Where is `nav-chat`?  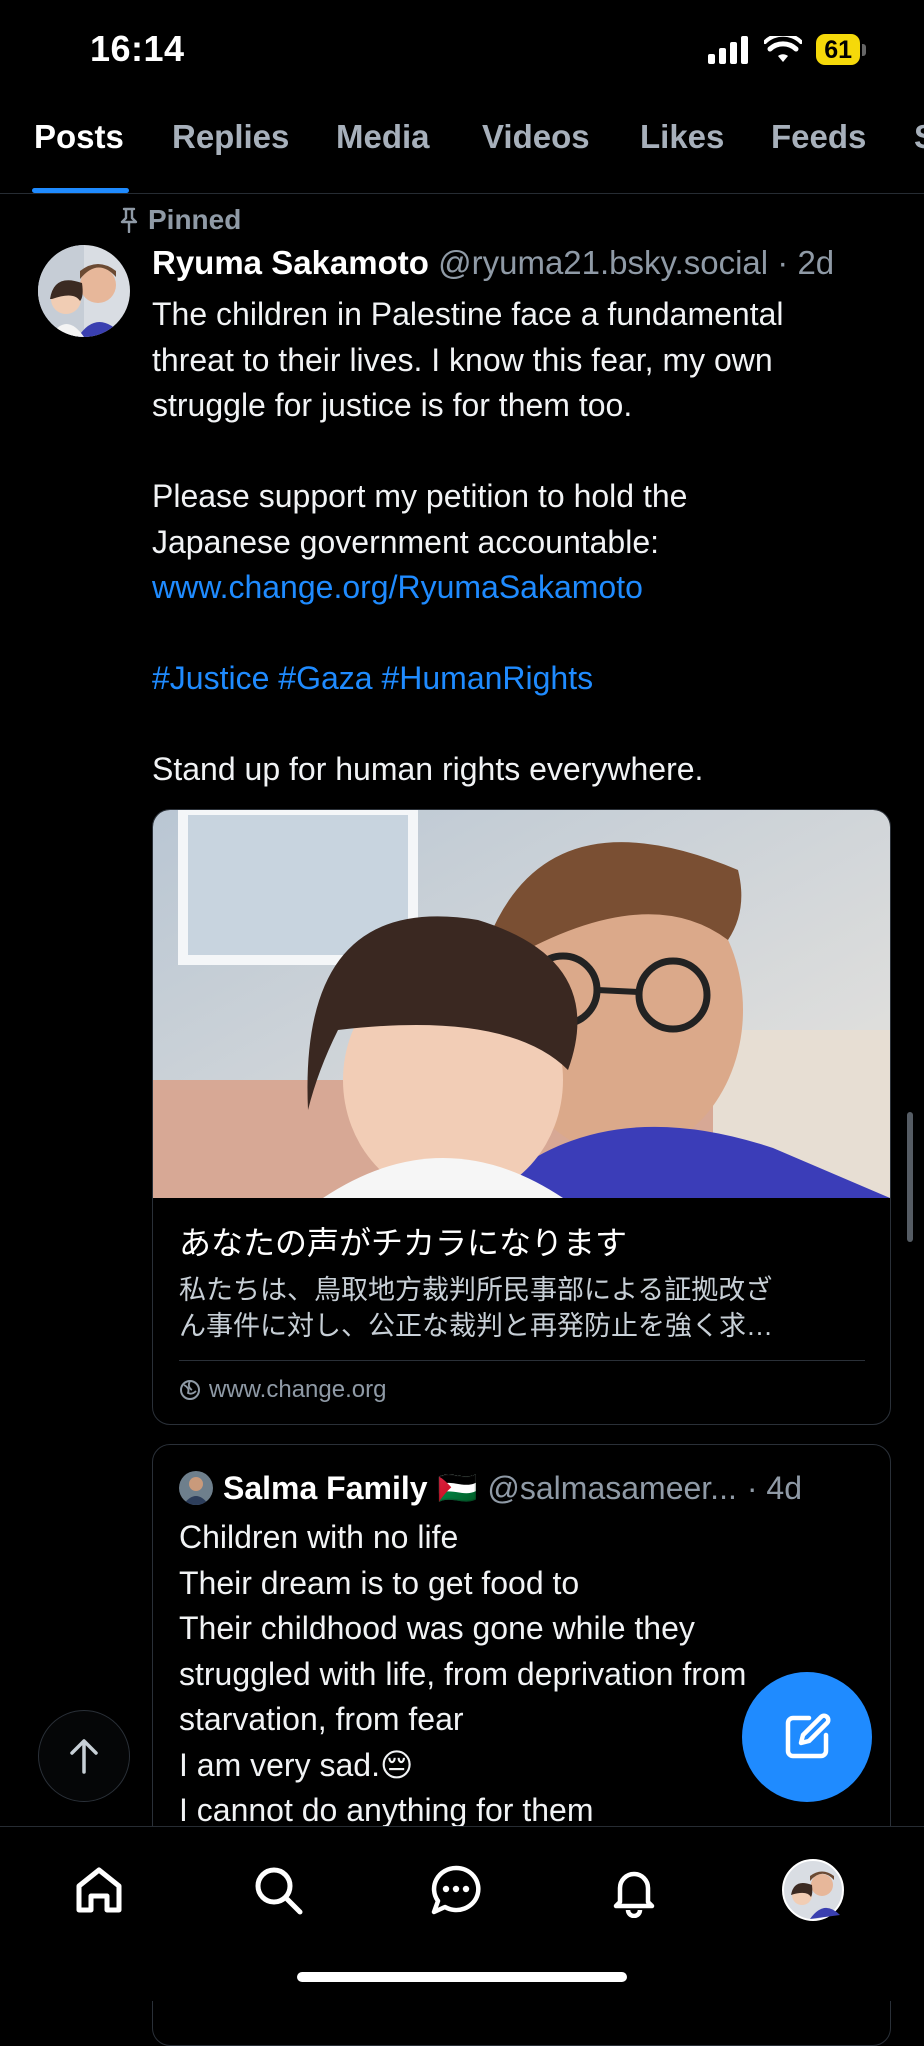
nav-chat is located at coordinates (456, 1890).